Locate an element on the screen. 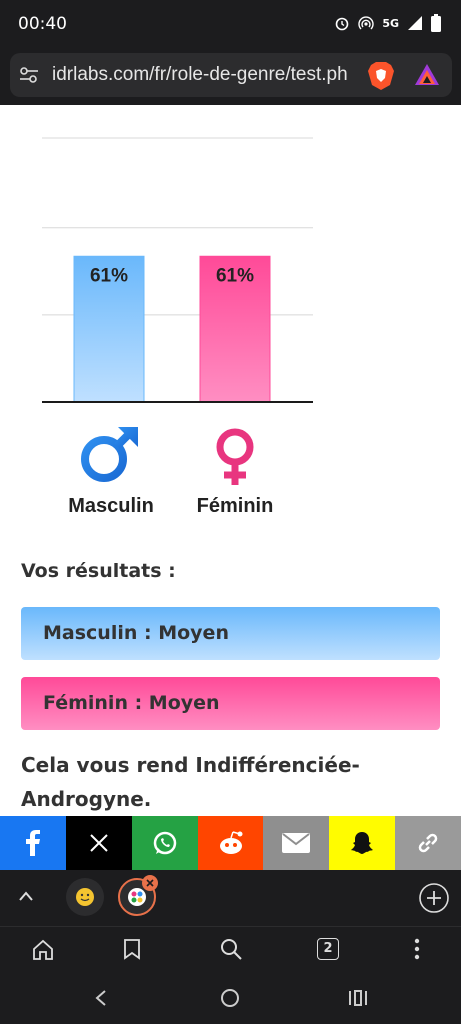  signal-icon is located at coordinates (415, 23).